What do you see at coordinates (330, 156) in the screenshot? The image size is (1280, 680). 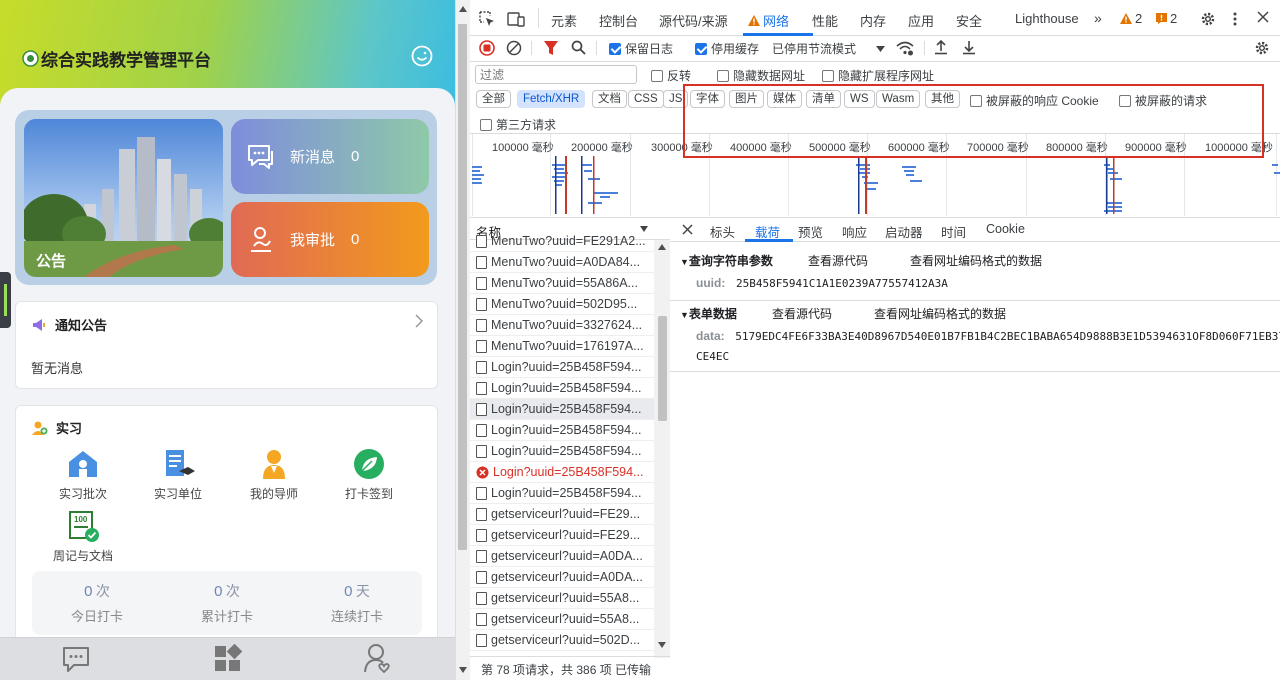 I see `new-message-tile: 新消息 0` at bounding box center [330, 156].